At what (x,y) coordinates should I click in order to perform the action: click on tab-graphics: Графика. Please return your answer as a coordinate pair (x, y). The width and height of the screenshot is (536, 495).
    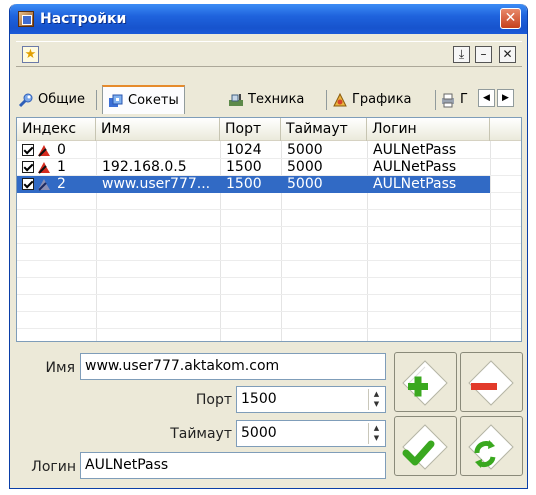
    Looking at the image, I should click on (372, 99).